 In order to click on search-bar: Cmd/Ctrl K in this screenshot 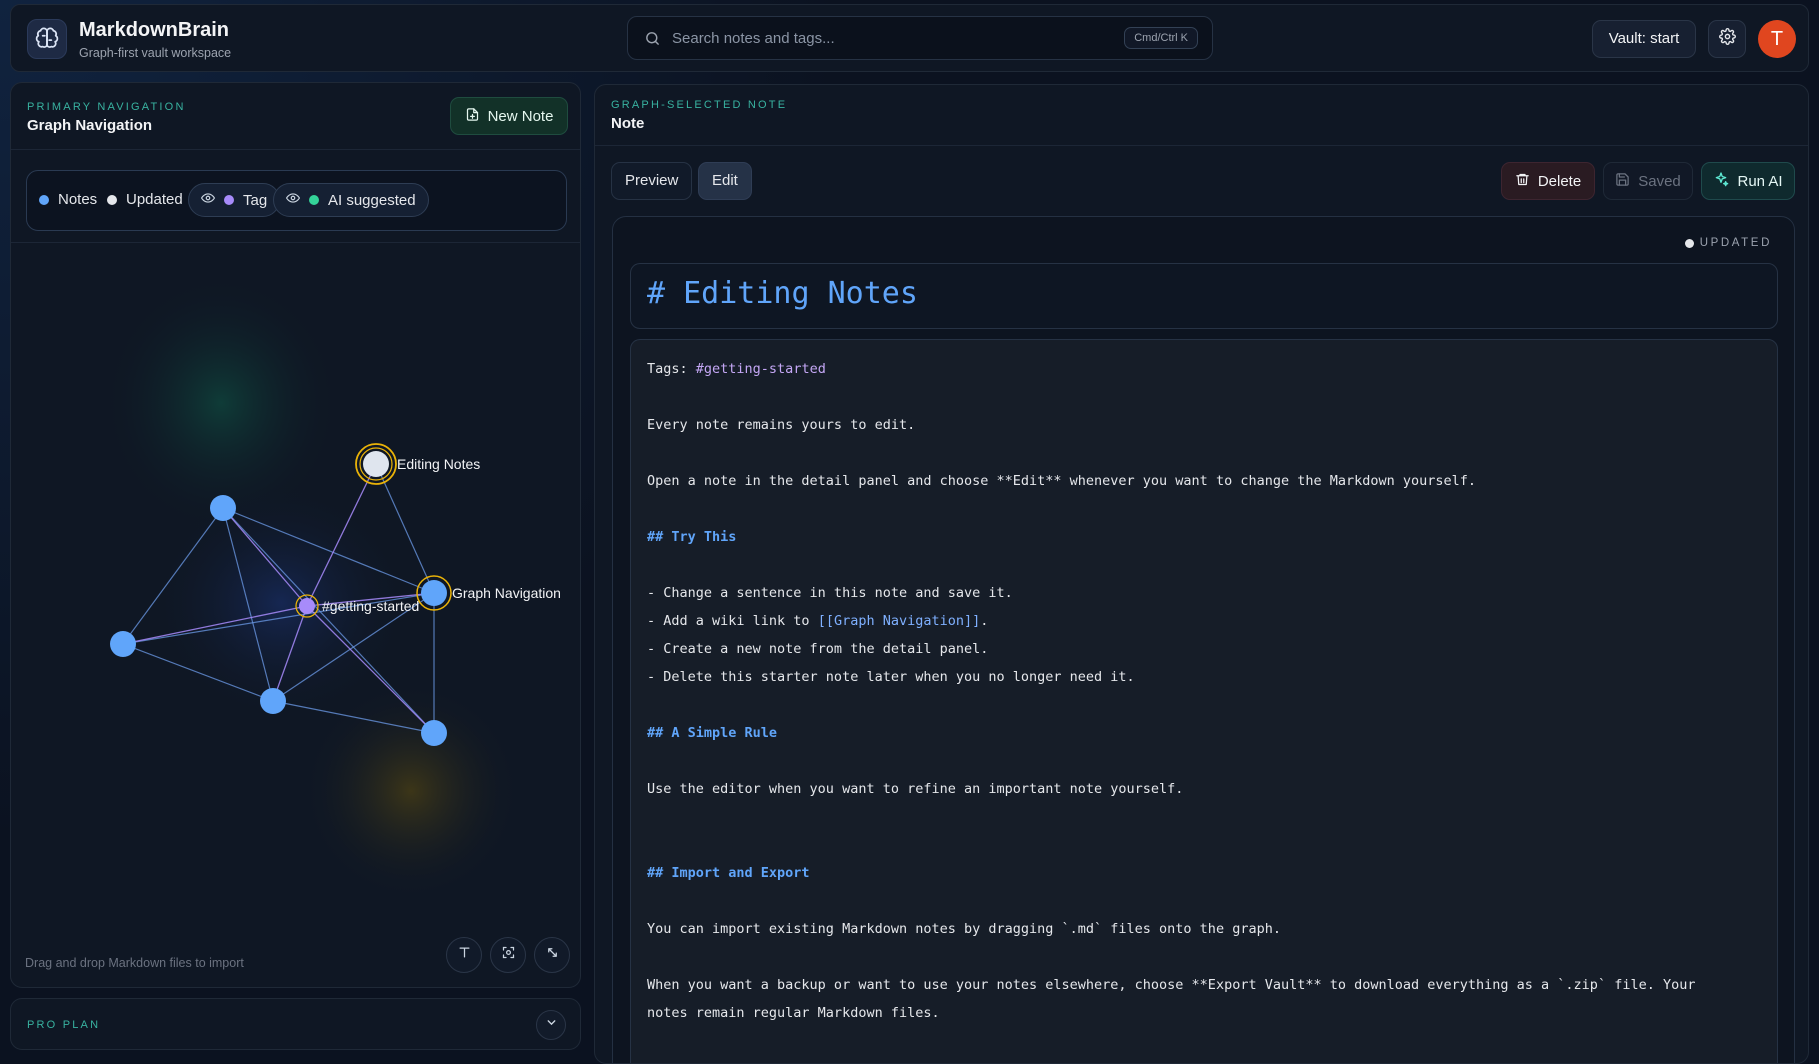, I will do `click(920, 38)`.